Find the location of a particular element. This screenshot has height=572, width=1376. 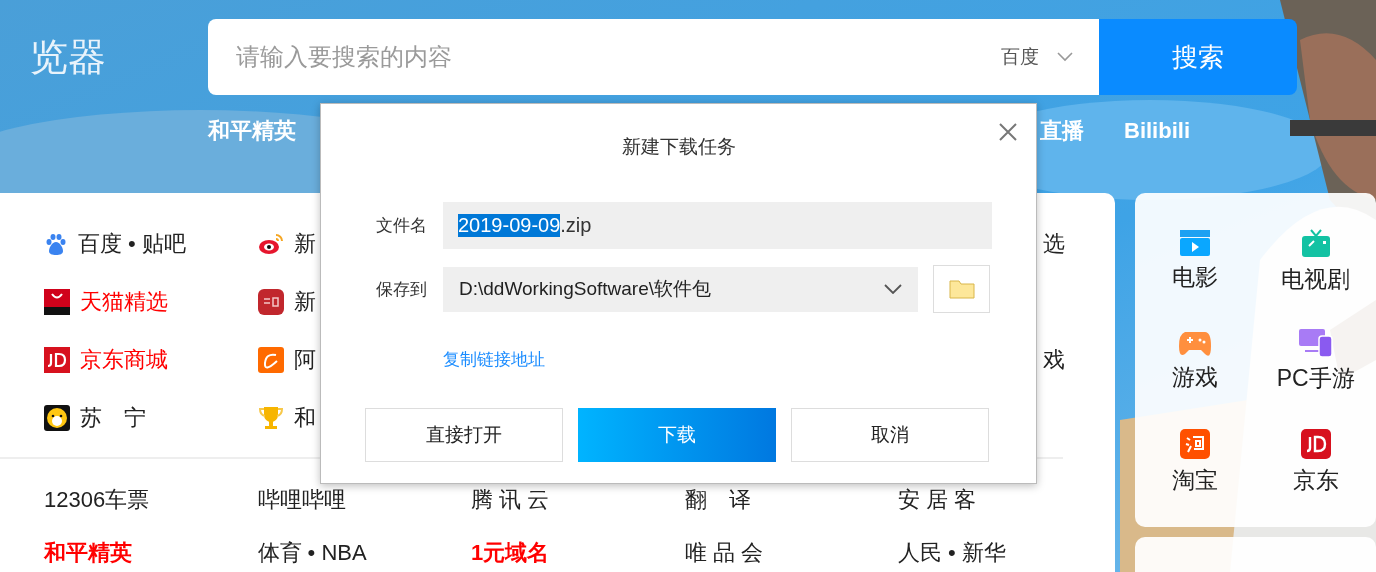

tv-icon is located at coordinates (1315, 242).